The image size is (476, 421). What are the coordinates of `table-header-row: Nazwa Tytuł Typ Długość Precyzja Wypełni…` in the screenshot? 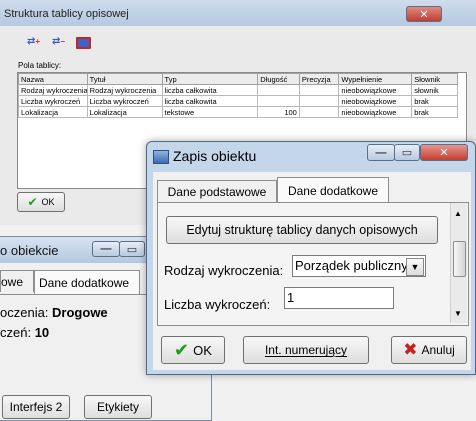 It's located at (238, 79).